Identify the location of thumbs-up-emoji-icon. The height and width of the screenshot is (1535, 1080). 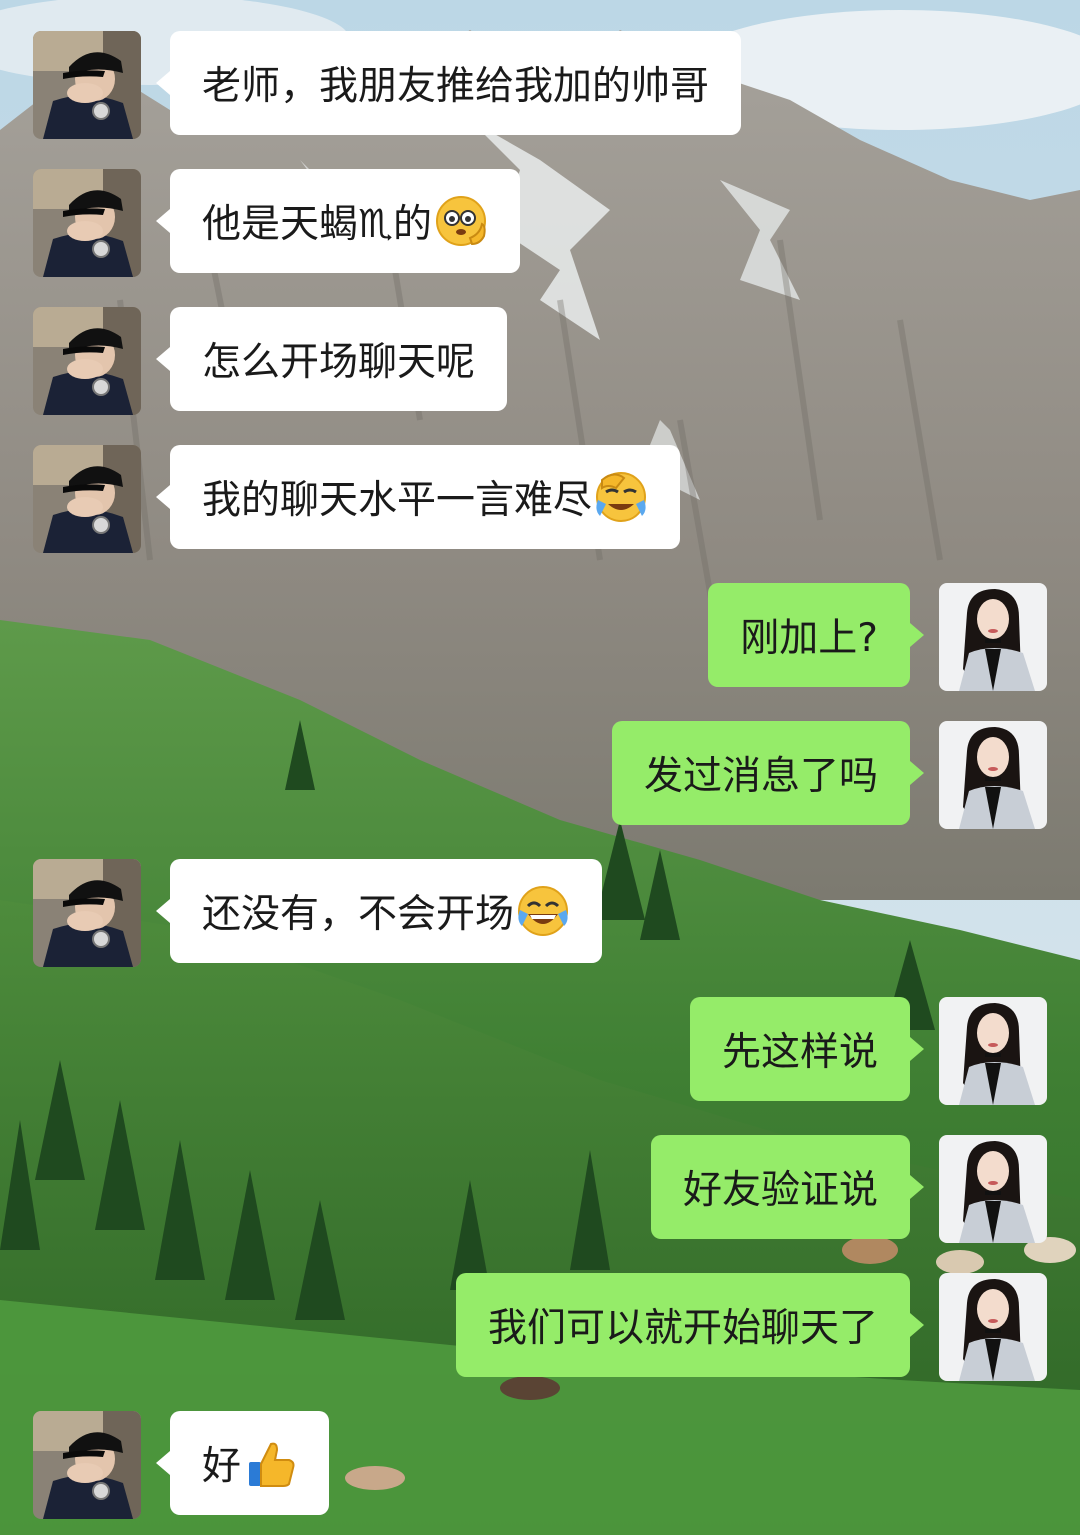
(272, 1464).